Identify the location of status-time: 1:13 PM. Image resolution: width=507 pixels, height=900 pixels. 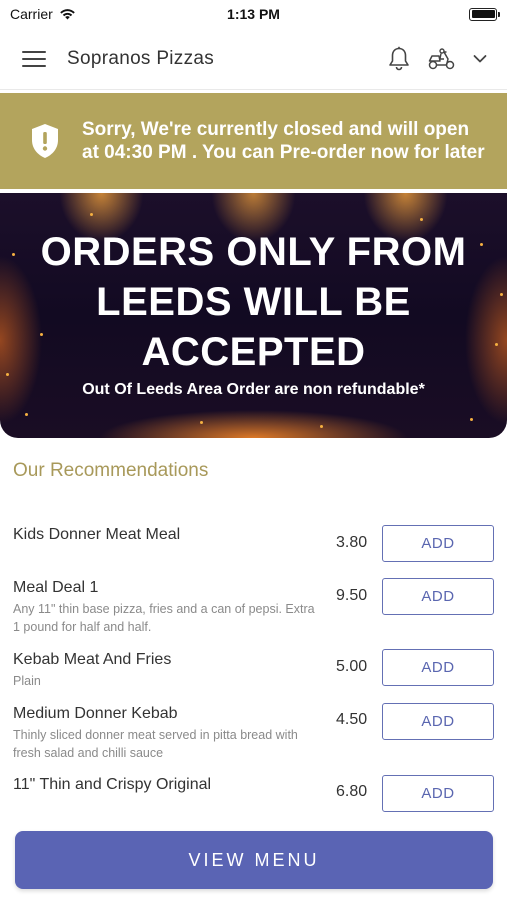
(253, 14).